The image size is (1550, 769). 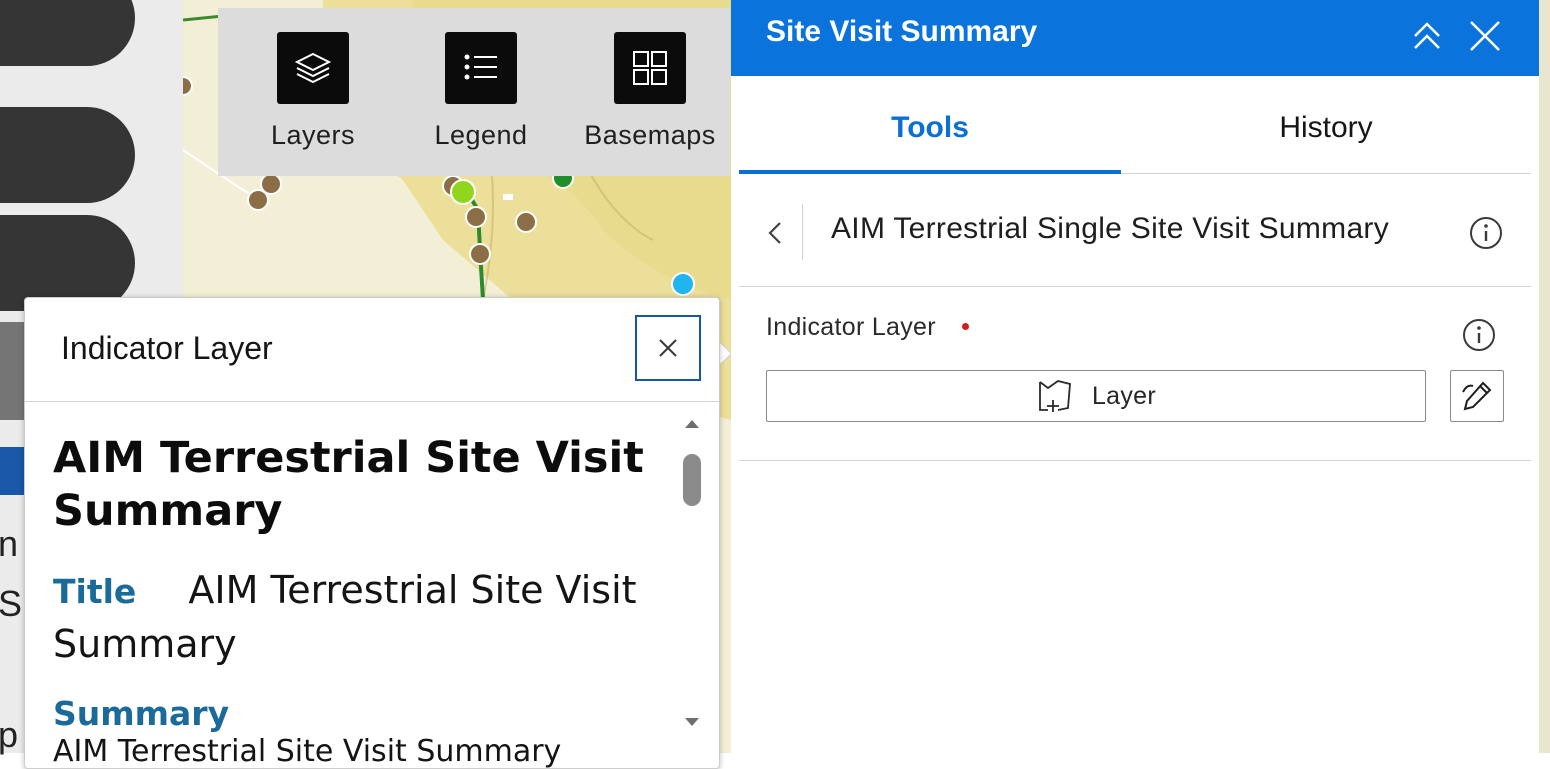 I want to click on tab-tools: Tools, so click(x=930, y=125).